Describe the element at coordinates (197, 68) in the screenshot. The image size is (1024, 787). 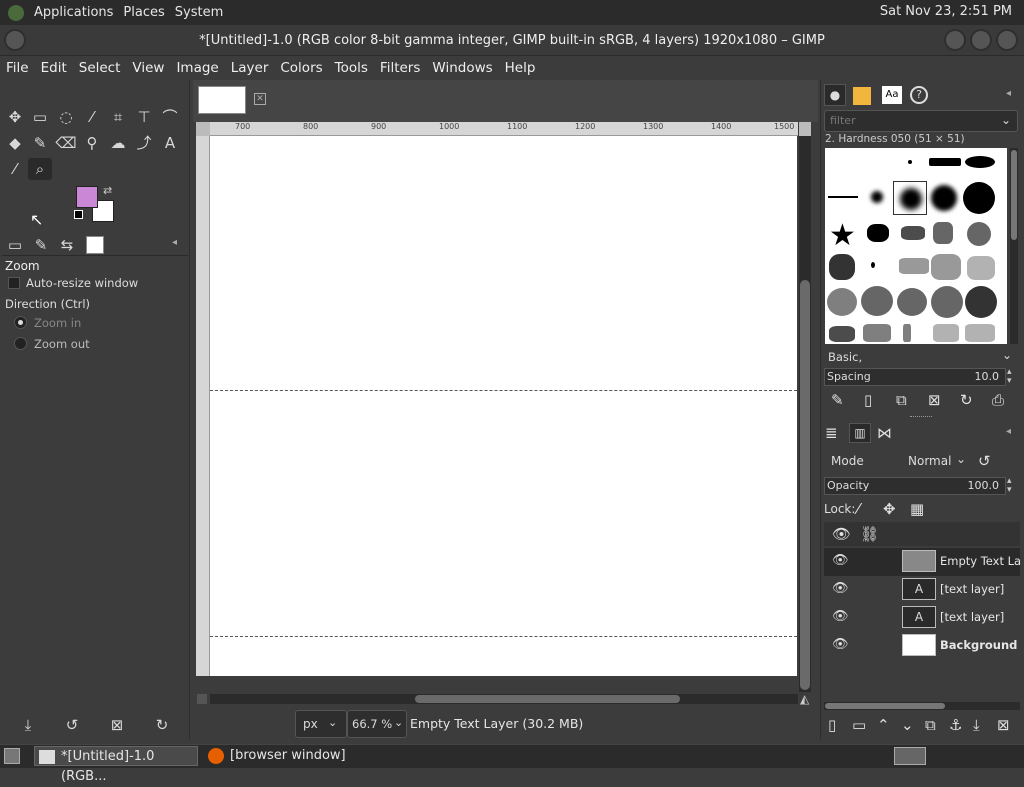
I see `menu-image: Image` at that location.